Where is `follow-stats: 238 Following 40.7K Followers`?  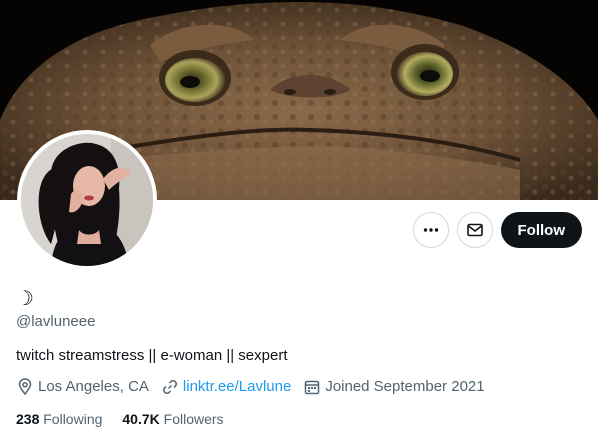 follow-stats: 238 Following 40.7K Followers is located at coordinates (130, 419).